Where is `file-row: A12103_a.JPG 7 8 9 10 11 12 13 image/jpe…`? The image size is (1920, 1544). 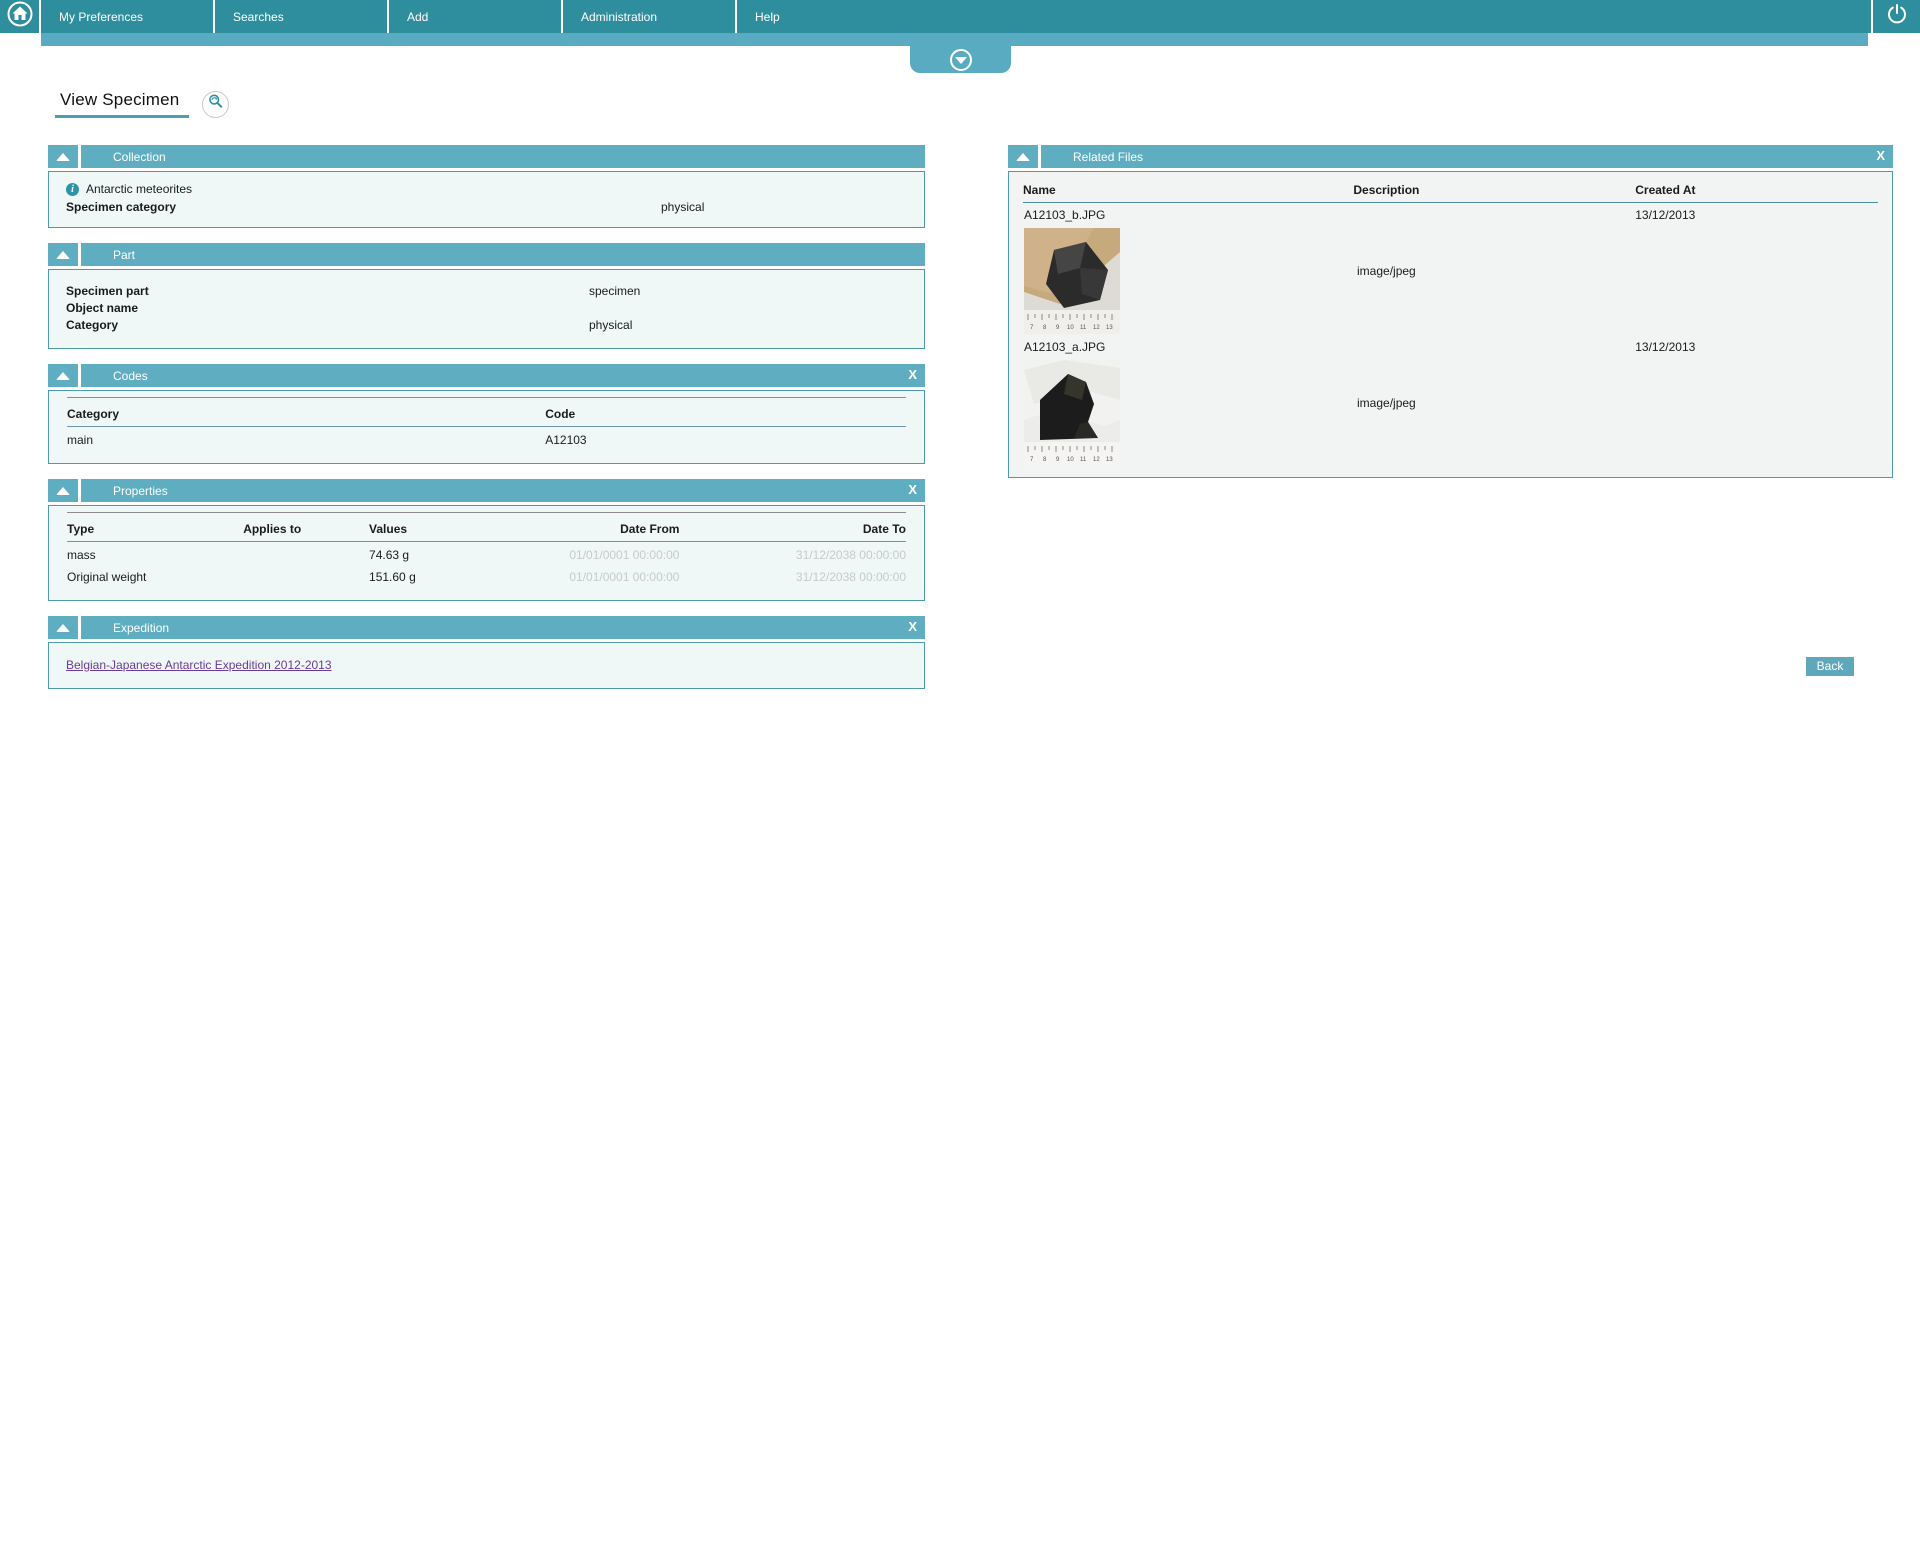
file-row: A12103_a.JPG 7 8 9 10 11 12 13 image/jpe… is located at coordinates (1450, 401).